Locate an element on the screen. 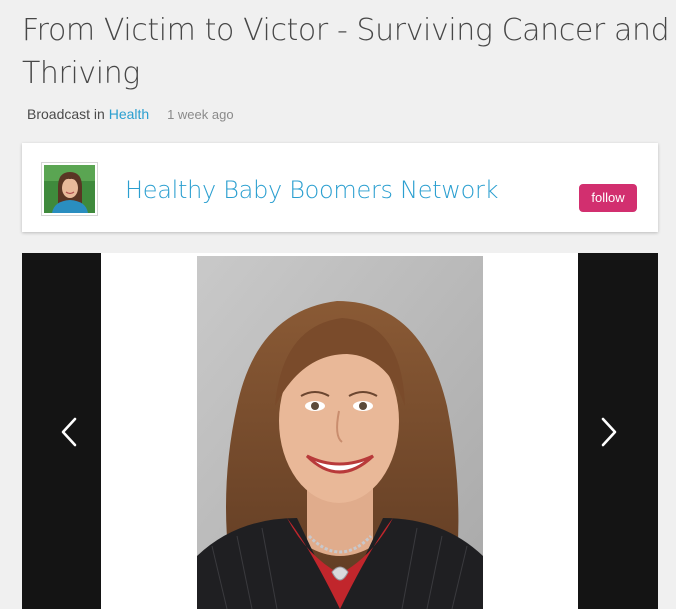 The image size is (676, 609). channel-card: Healthy Baby Boomers Network follow is located at coordinates (340, 187).